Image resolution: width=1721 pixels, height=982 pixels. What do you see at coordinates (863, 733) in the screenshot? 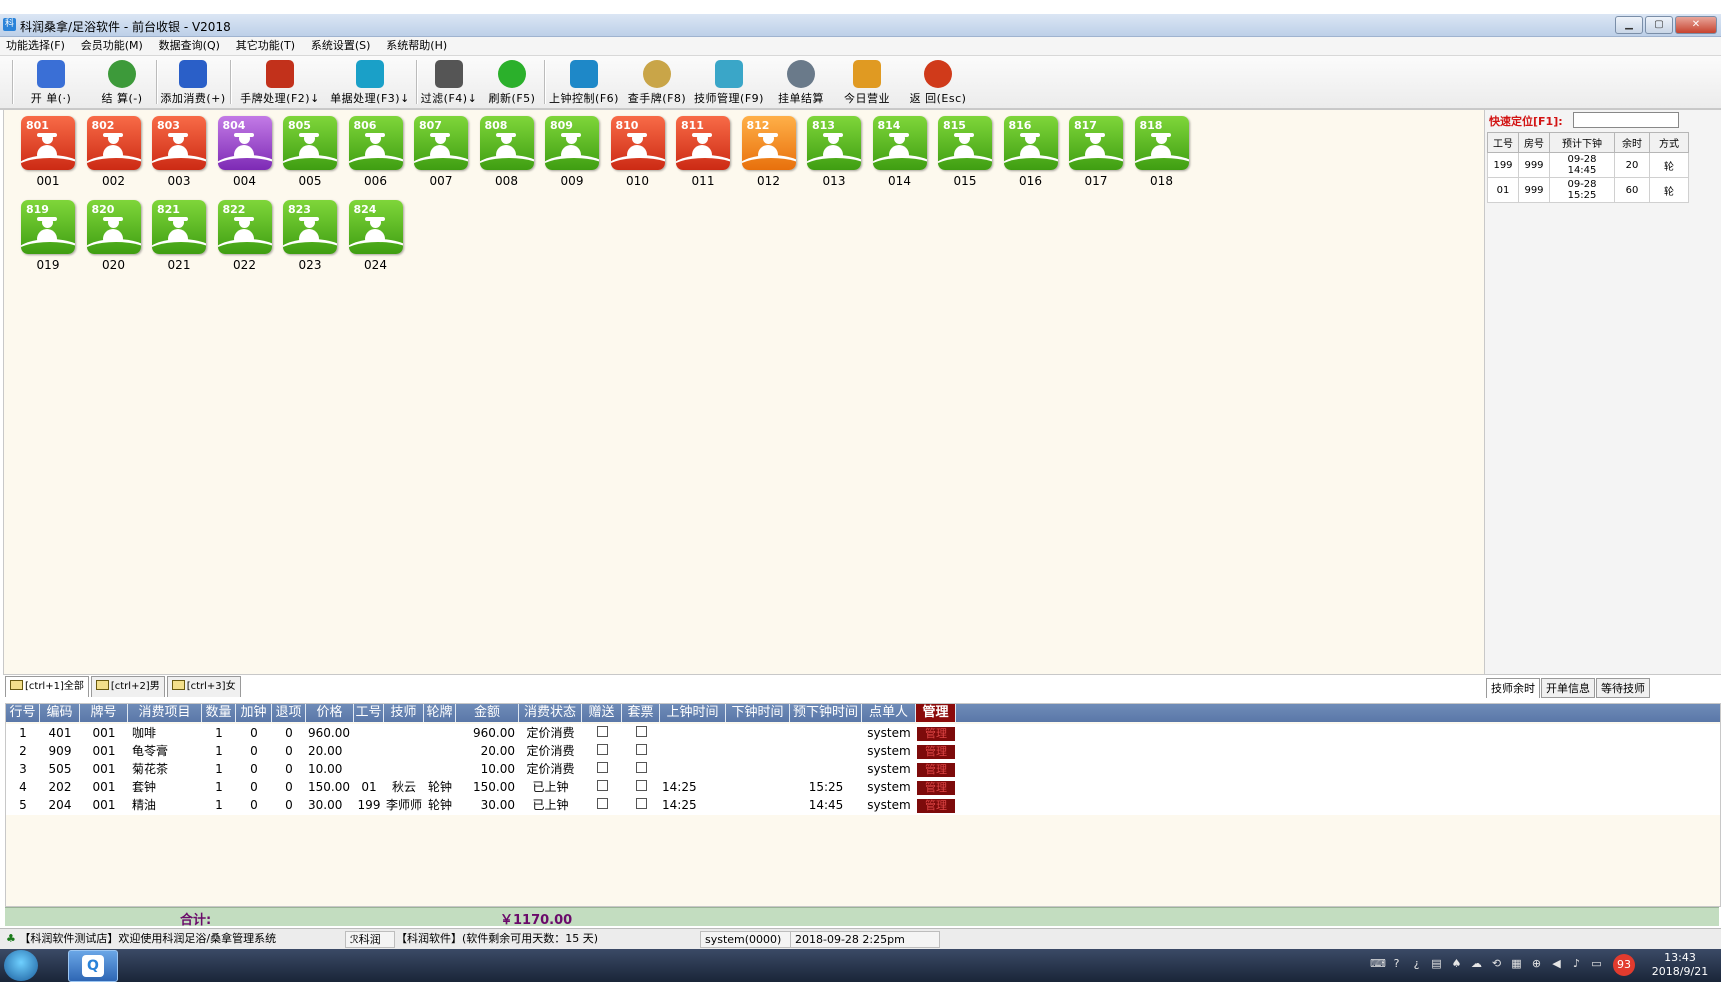
I see `table-row: 1 401 001 咖啡 1 0 0 960.00 960.00 定价消费 system 管理` at bounding box center [863, 733].